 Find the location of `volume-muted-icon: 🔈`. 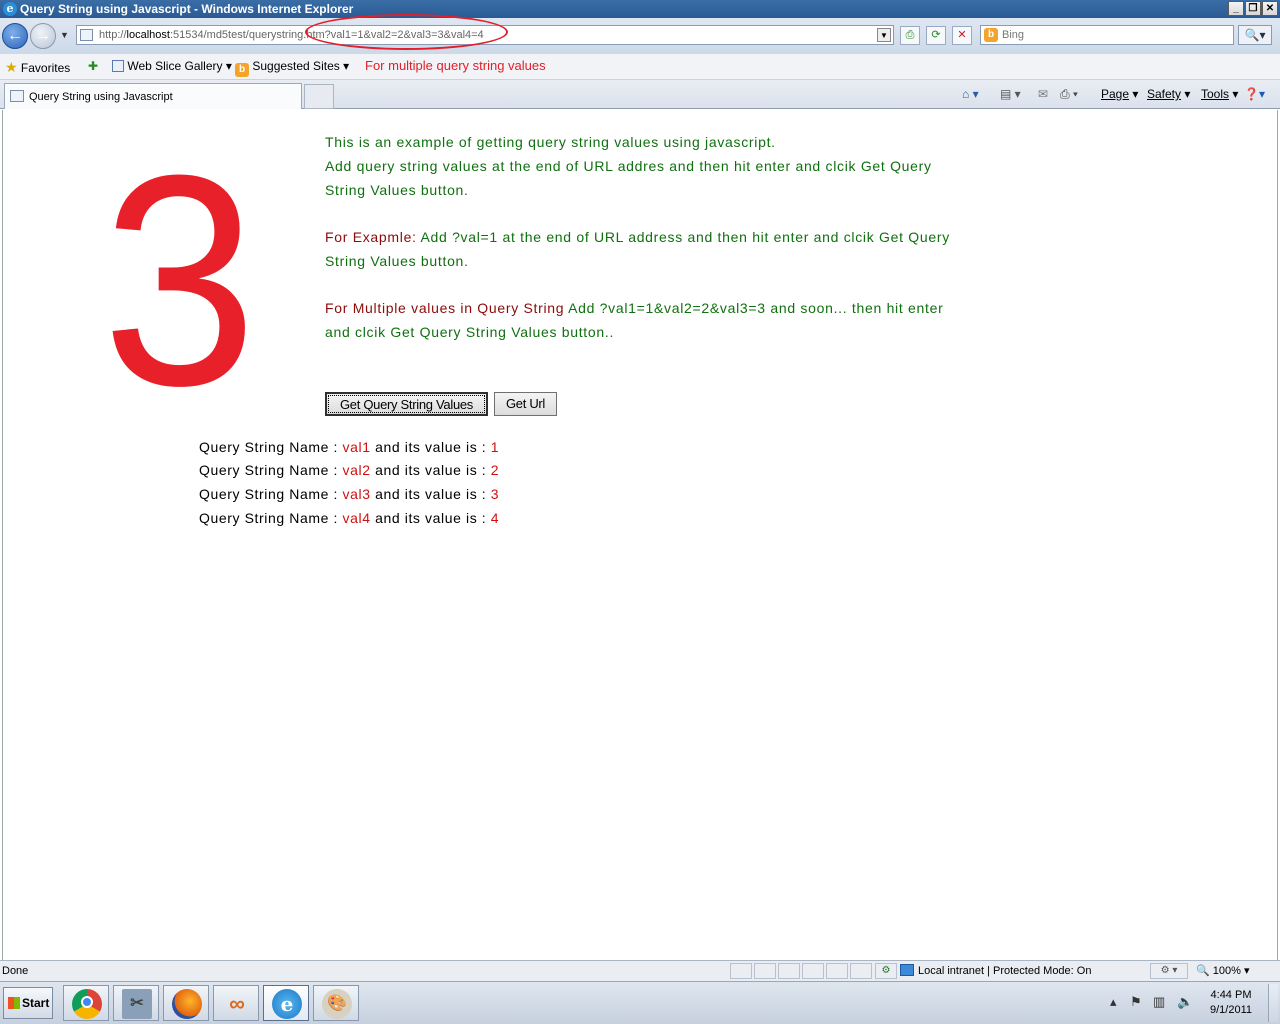

volume-muted-icon: 🔈 is located at coordinates (1185, 1002).